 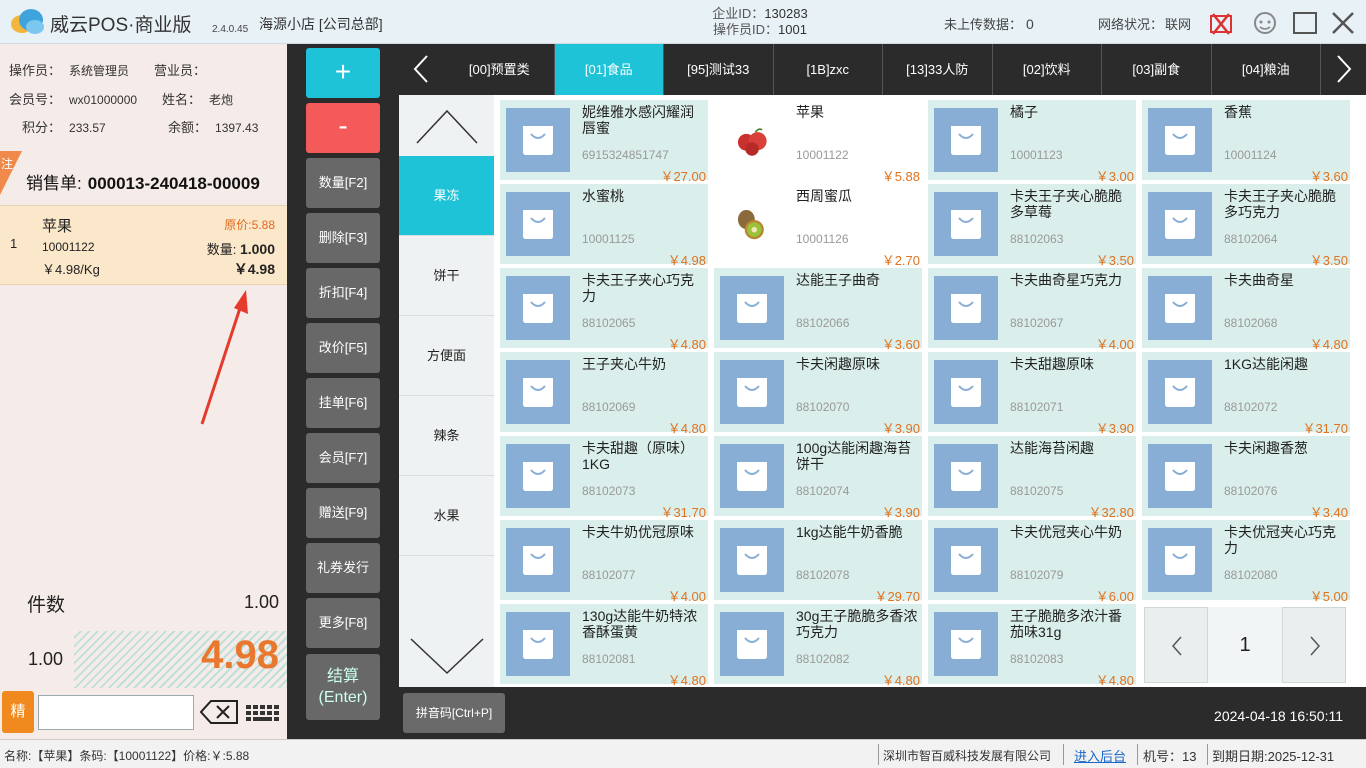 I want to click on product-card: 妮维雅水感闪耀润唇蜜 6915324851747 ￥27.00, so click(x=604, y=142).